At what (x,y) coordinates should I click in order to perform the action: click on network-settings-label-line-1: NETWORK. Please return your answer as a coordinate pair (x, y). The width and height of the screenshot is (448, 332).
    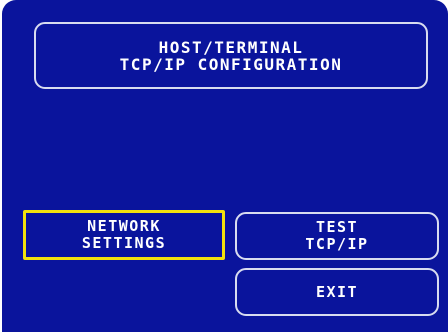
    Looking at the image, I should click on (124, 226).